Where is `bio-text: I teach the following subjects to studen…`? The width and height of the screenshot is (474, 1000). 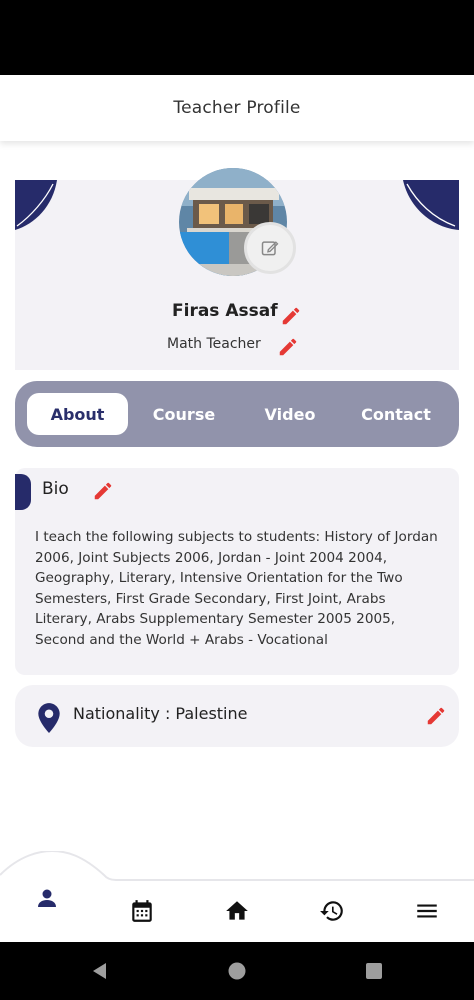 bio-text: I teach the following subjects to studen… is located at coordinates (236, 588).